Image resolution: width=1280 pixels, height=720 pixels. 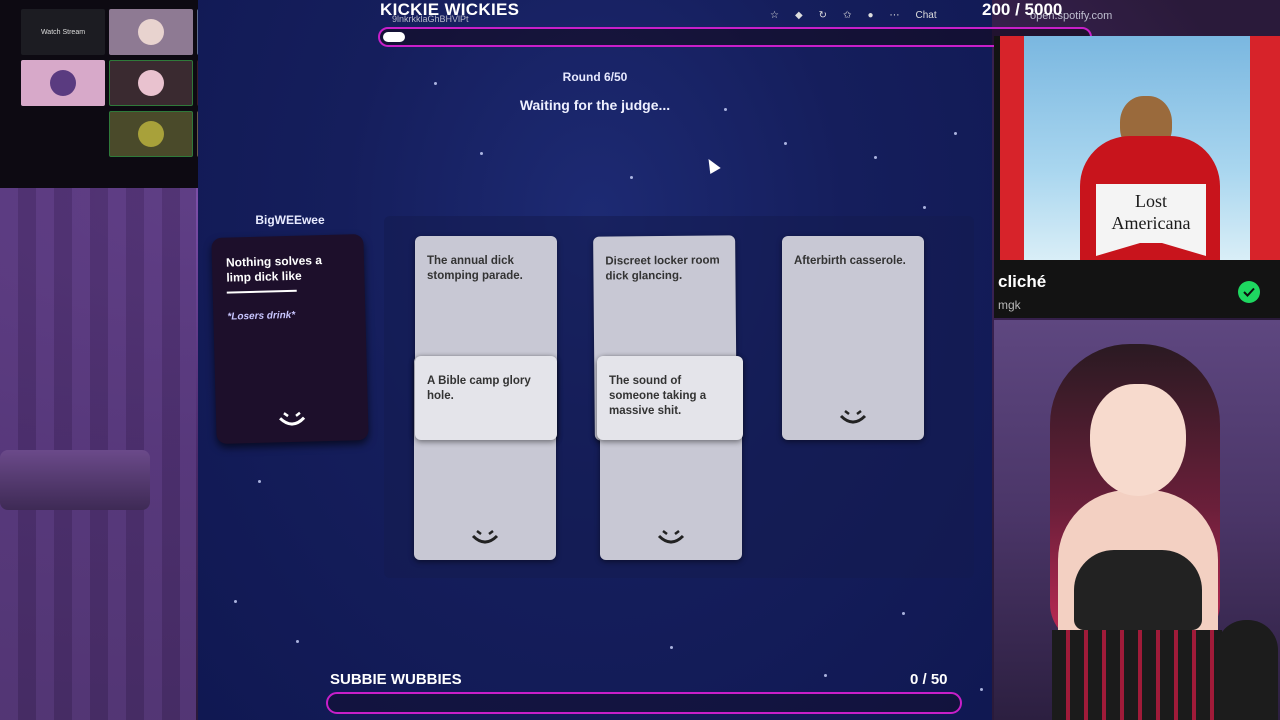 I want to click on cat-icon, so click(x=1247, y=670).